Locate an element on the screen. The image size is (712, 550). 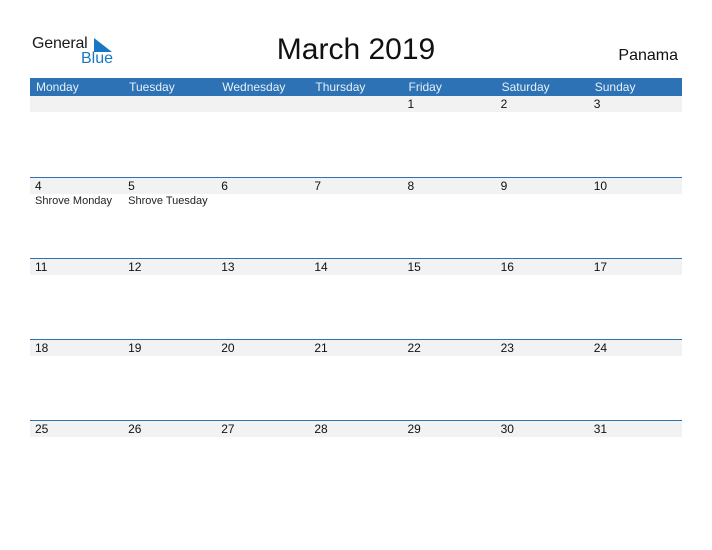
weekday-header: Saturday is located at coordinates (525, 87).